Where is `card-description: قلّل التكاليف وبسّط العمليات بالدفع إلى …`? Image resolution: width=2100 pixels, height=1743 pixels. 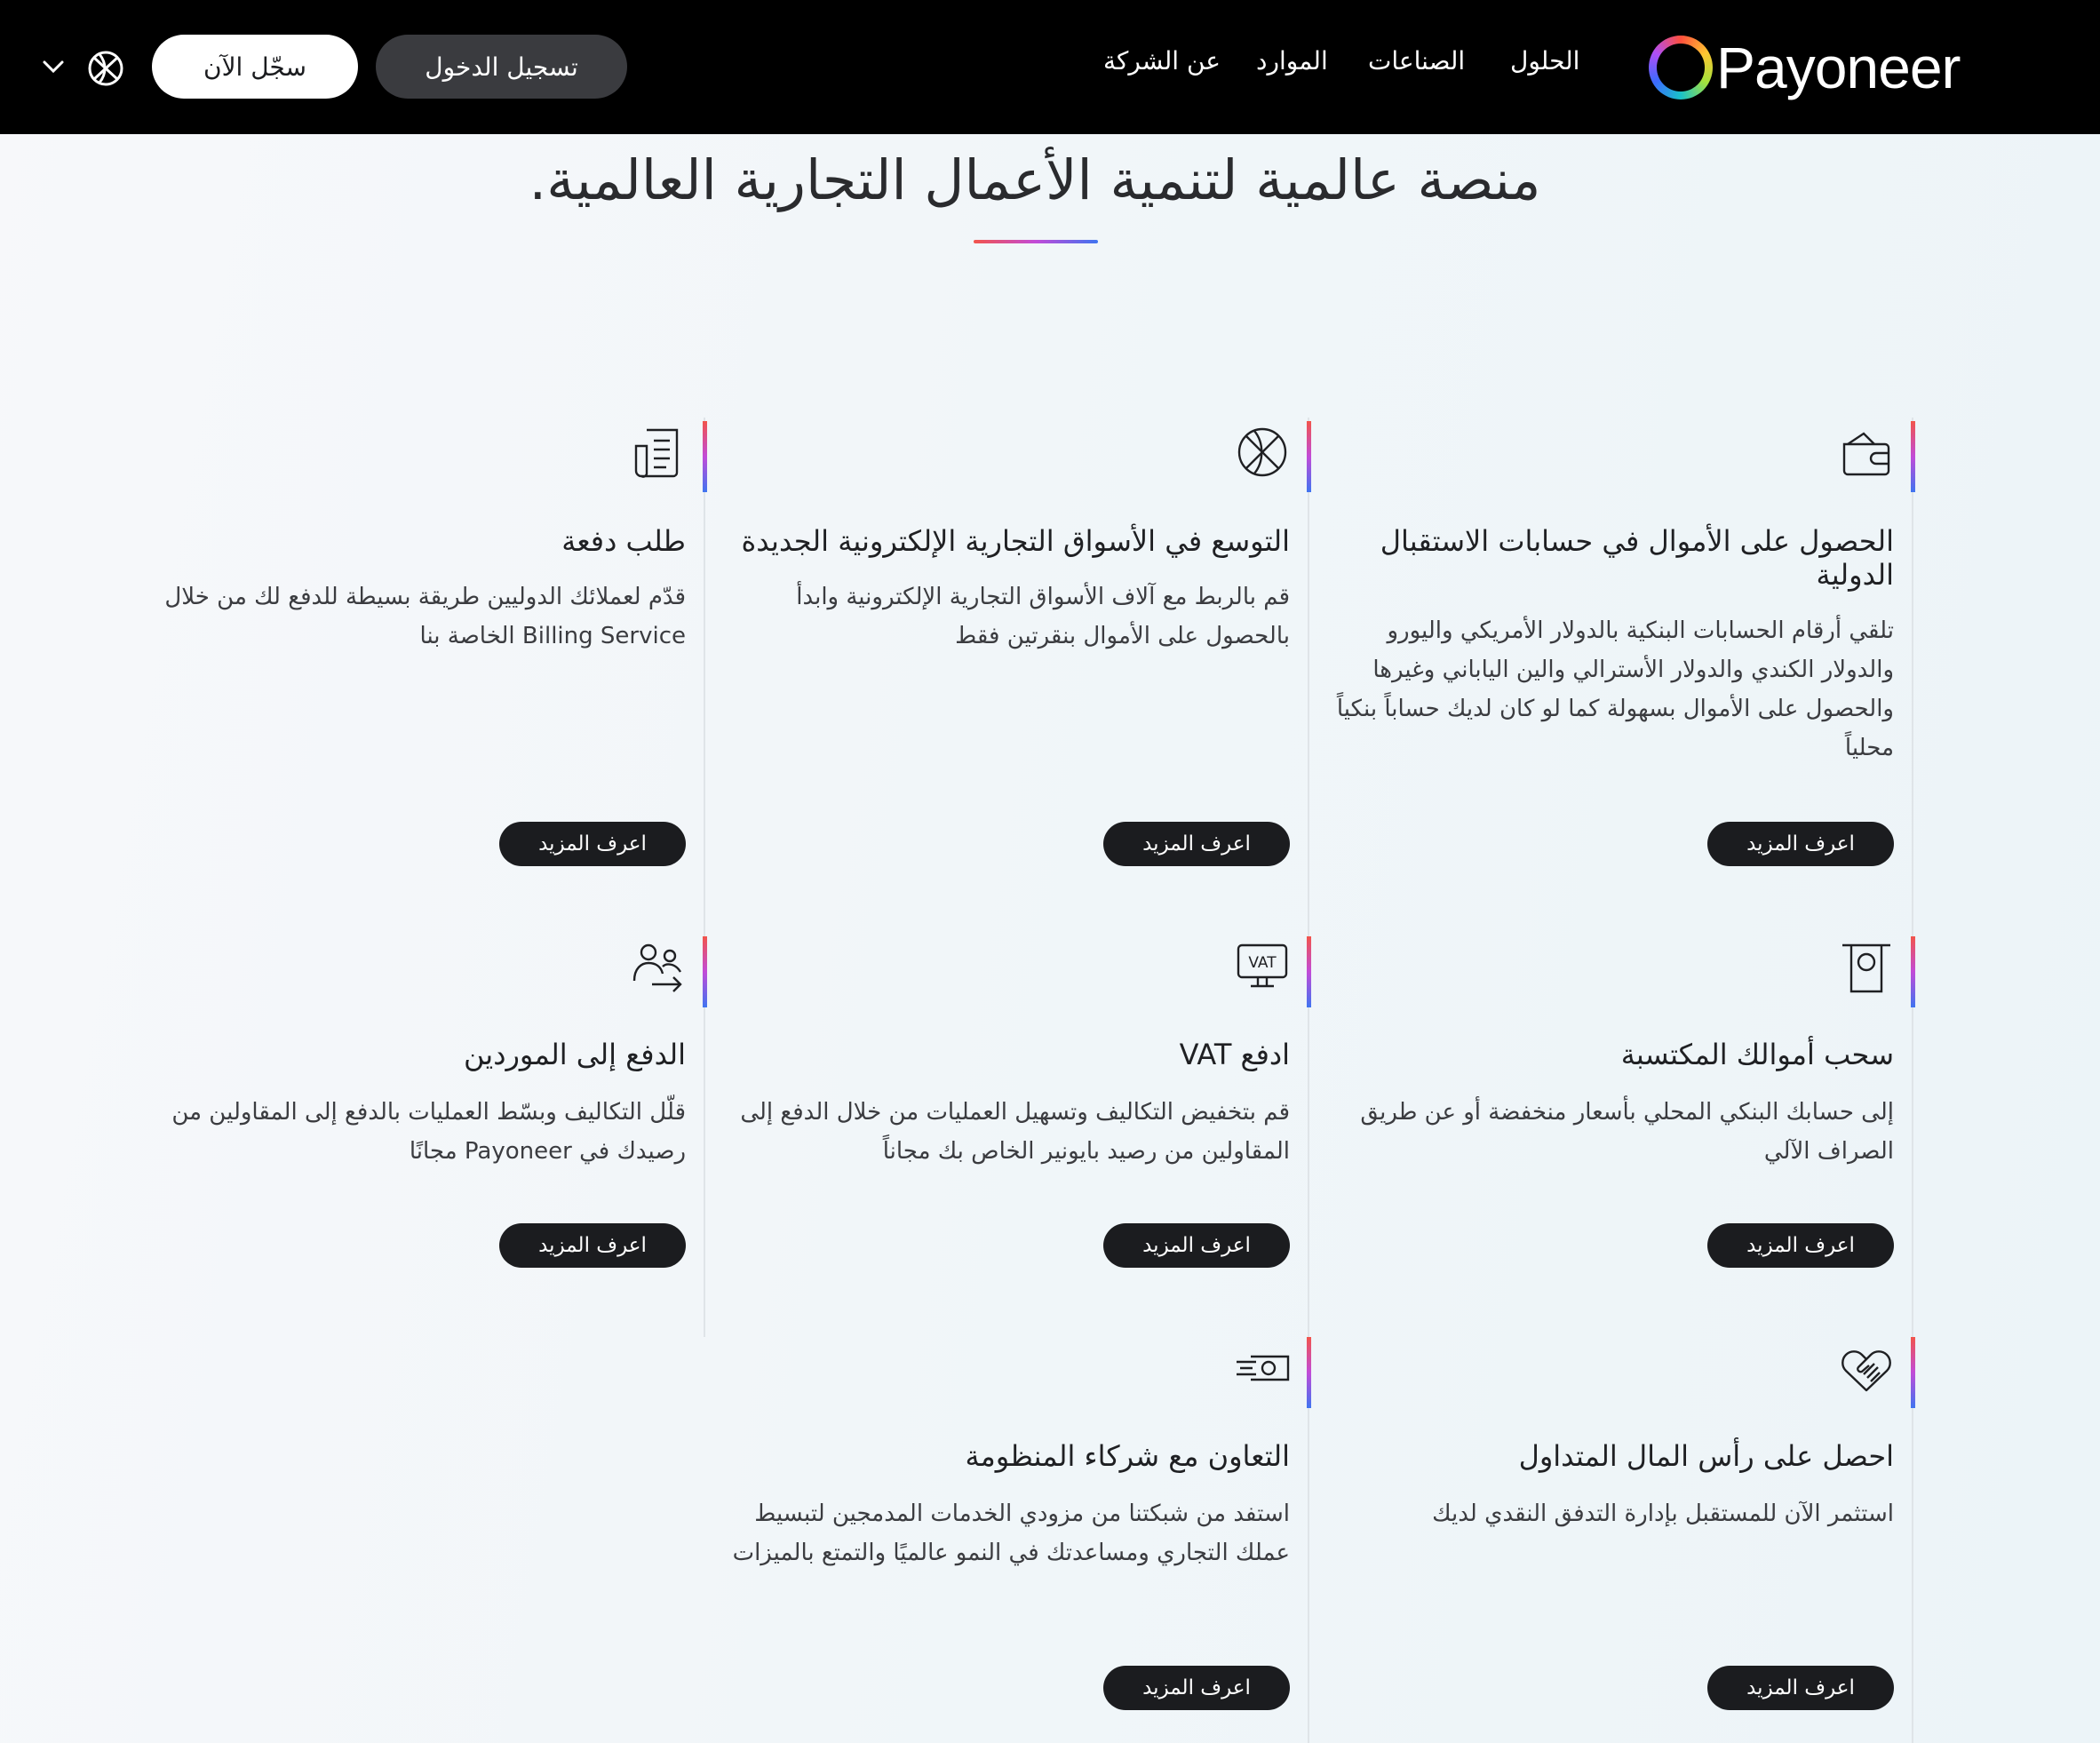
card-description: قلّل التكاليف وبسّط العمليات بالدفع إلى … is located at coordinates (428, 1132).